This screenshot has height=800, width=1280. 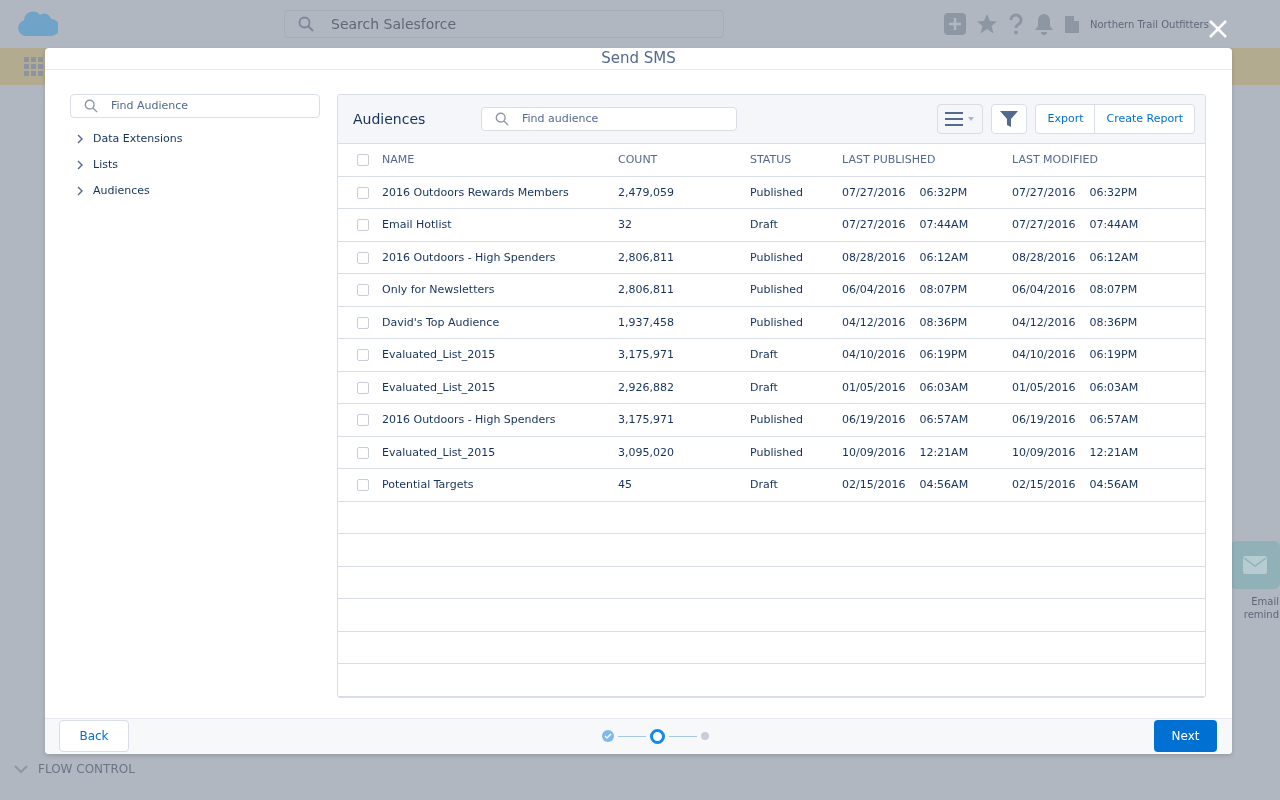 What do you see at coordinates (195, 164) in the screenshot?
I see `tree-item: Lists` at bounding box center [195, 164].